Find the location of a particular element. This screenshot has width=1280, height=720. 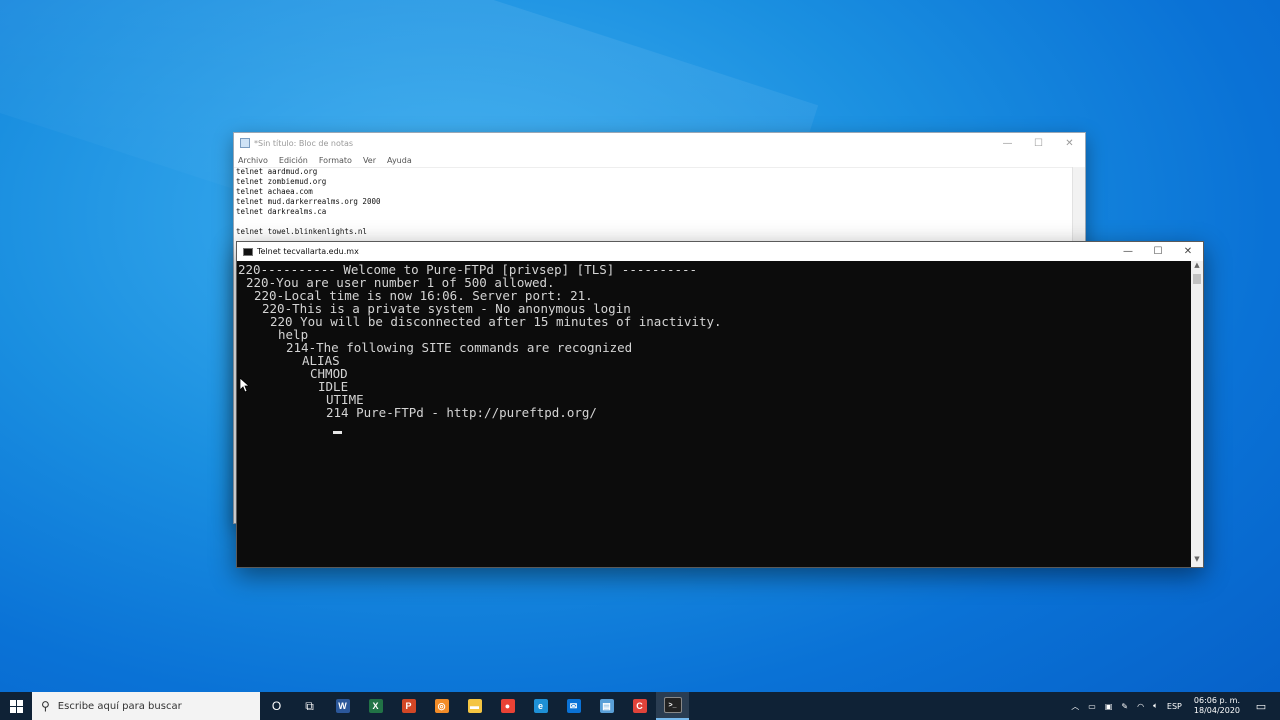

notepad-icon: ▤ is located at coordinates (606, 706).